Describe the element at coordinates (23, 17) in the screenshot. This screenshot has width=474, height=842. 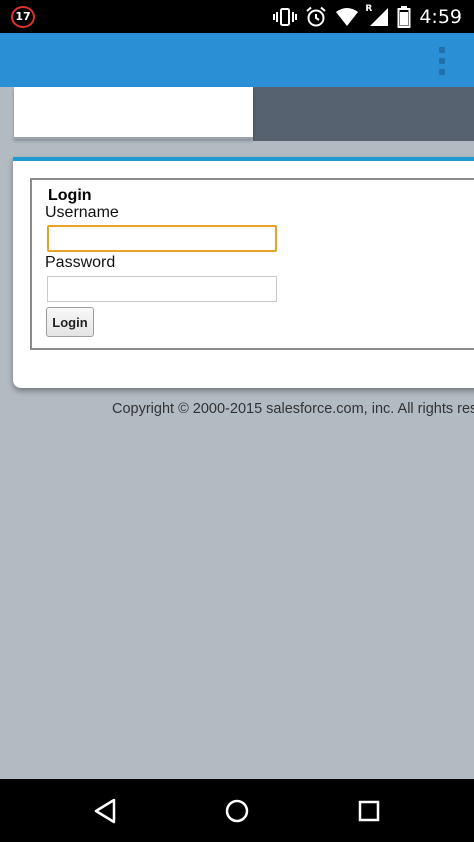
I see `notification-badge: 17` at that location.